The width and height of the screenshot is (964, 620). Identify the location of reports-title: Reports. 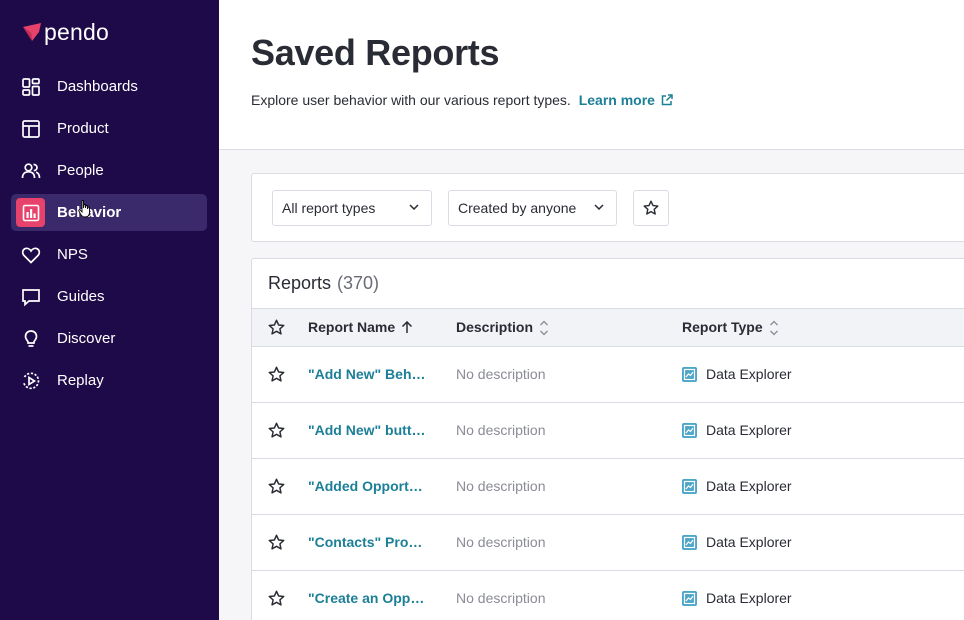
(300, 283).